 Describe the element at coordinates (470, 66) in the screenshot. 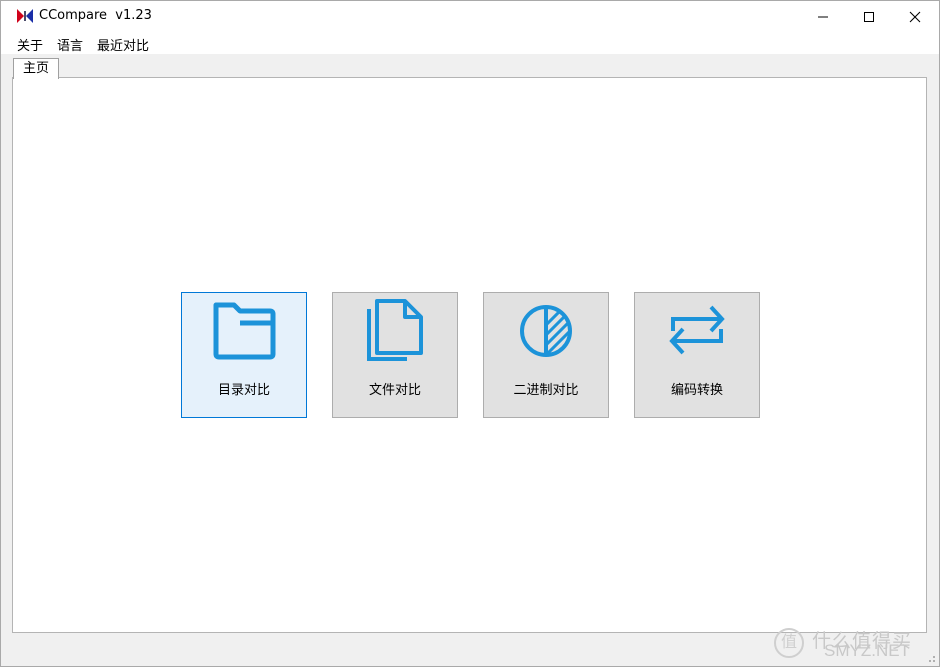

I see `tab-strip: 主页` at that location.